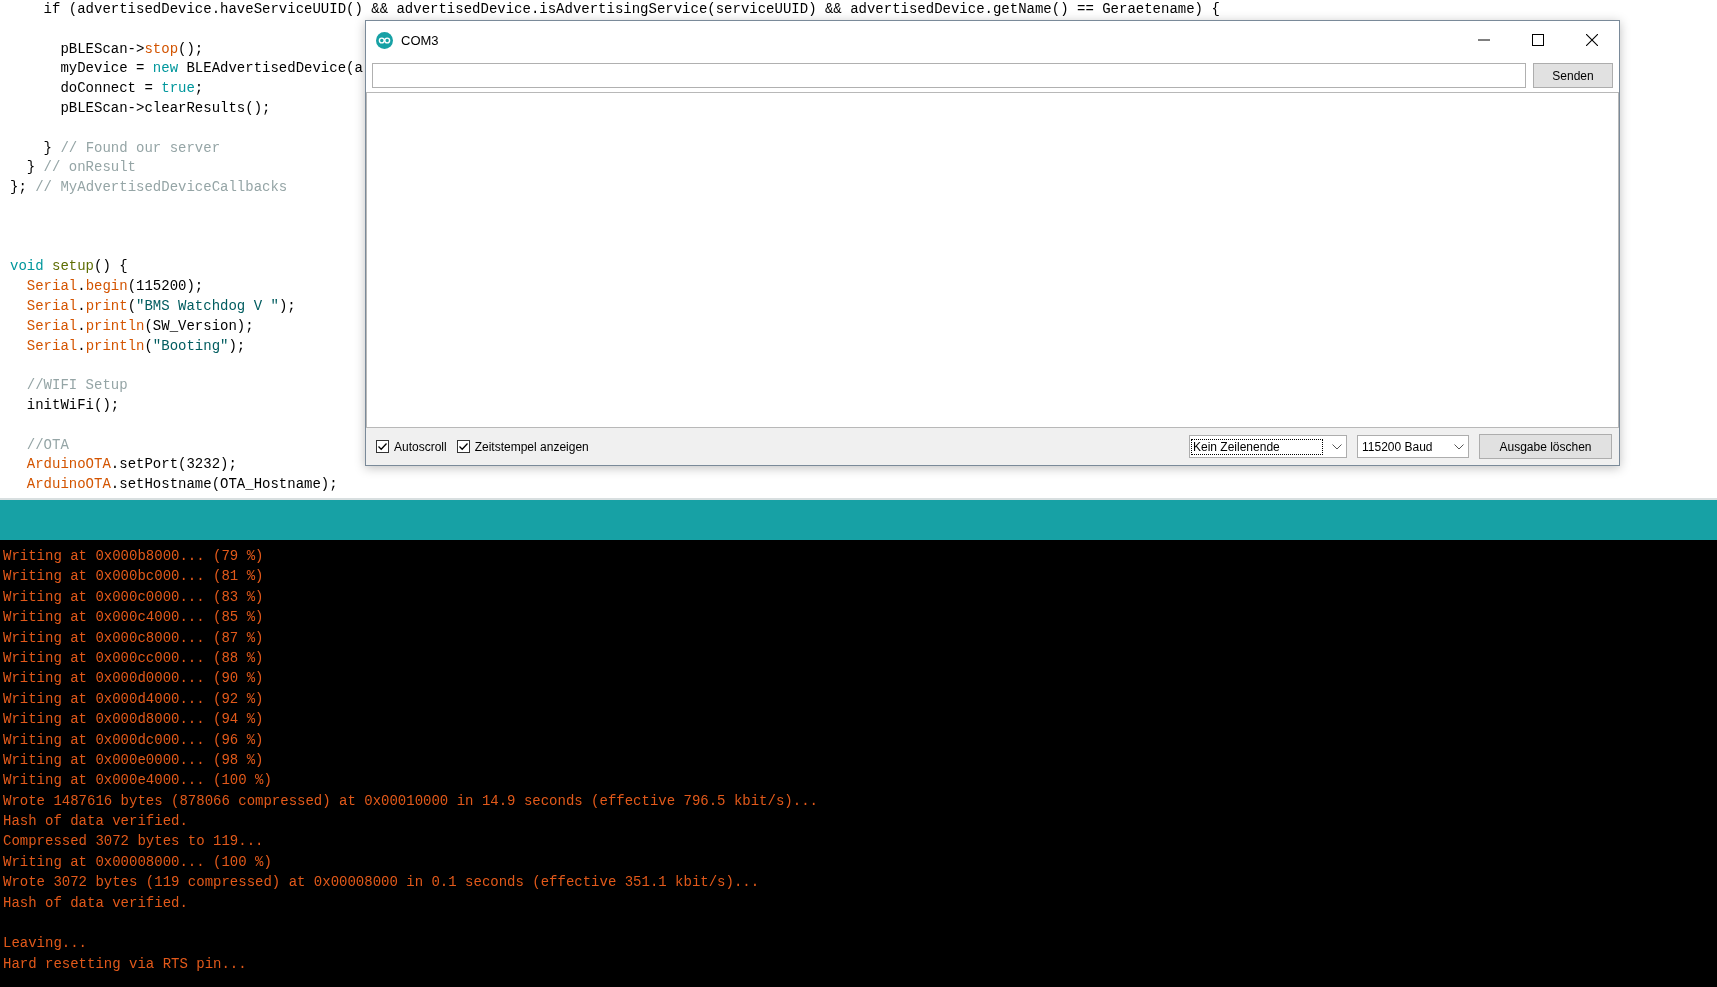 Image resolution: width=1717 pixels, height=987 pixels. Describe the element at coordinates (1573, 75) in the screenshot. I see `send-button: Senden` at that location.